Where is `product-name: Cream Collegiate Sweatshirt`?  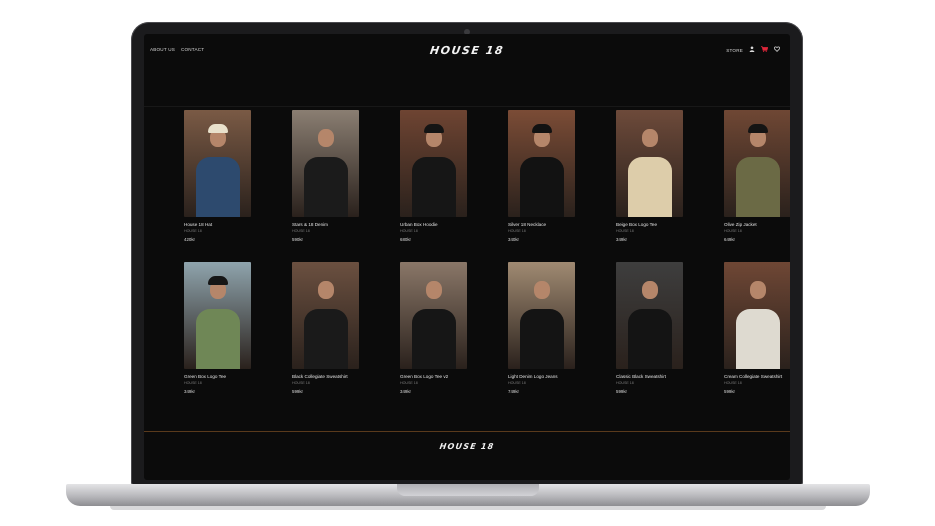
product-name: Cream Collegiate Sweatshirt is located at coordinates (757, 377).